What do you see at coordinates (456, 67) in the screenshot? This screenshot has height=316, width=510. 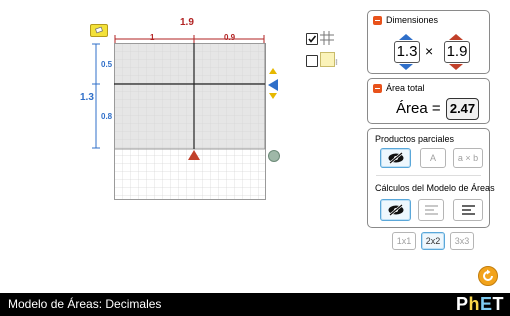 I see `width-decrement-arrow` at bounding box center [456, 67].